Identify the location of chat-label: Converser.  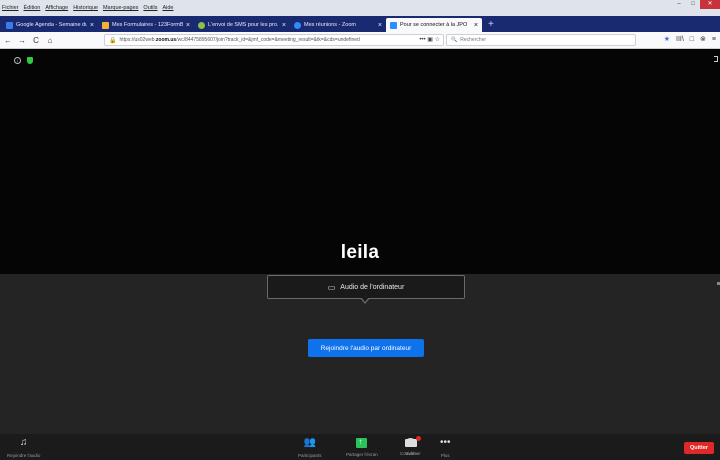
(410, 453).